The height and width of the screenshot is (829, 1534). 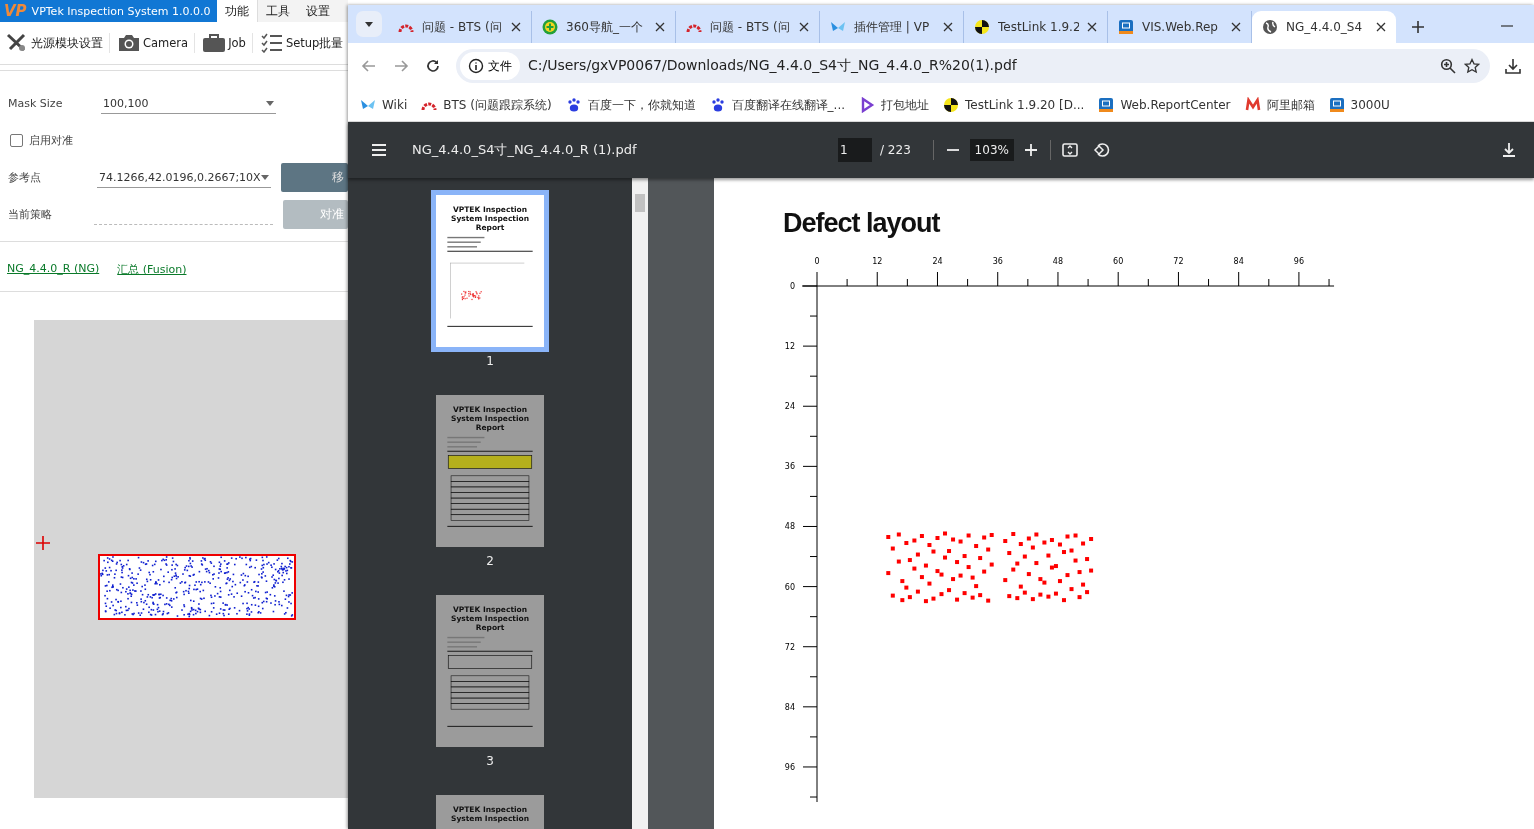 What do you see at coordinates (433, 66) in the screenshot?
I see `reload-icon` at bounding box center [433, 66].